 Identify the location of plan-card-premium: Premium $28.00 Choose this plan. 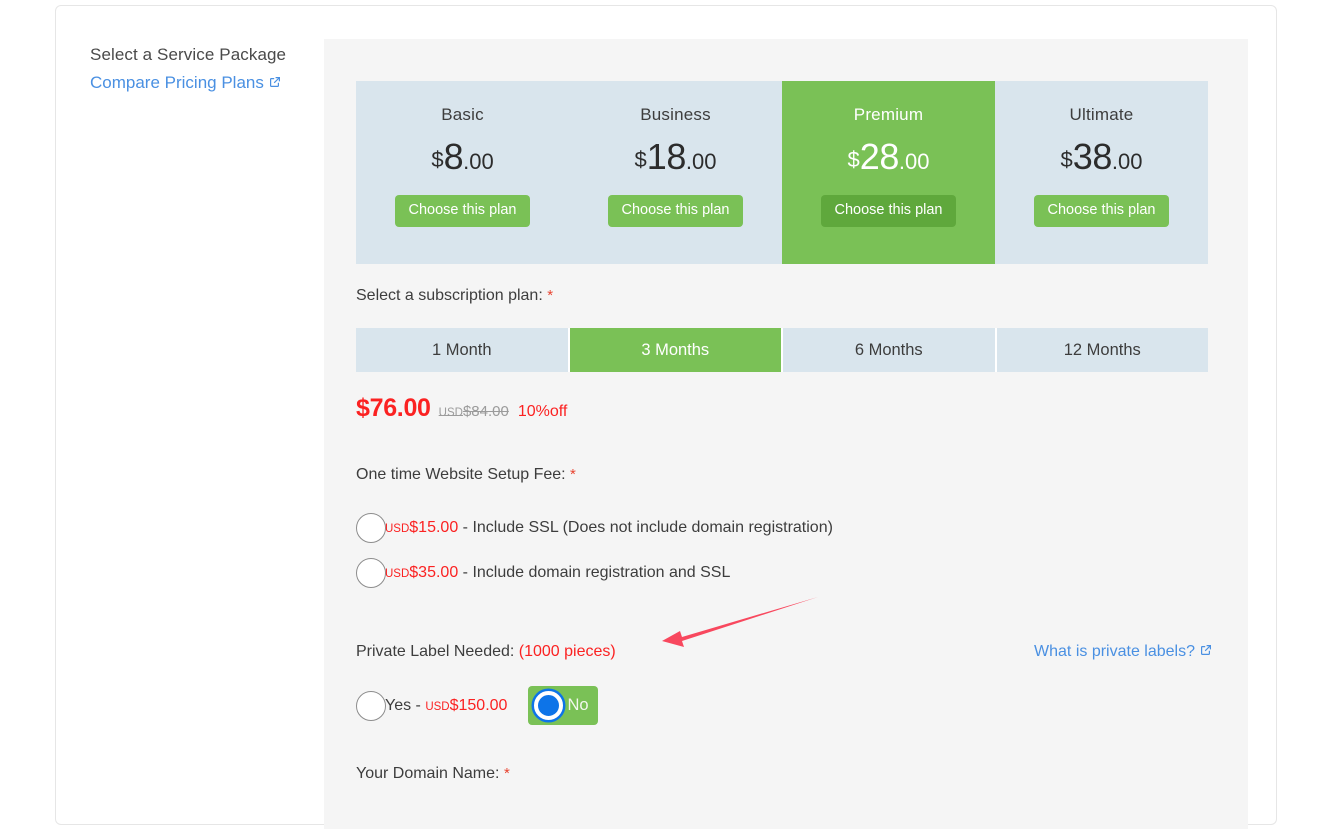
(888, 172).